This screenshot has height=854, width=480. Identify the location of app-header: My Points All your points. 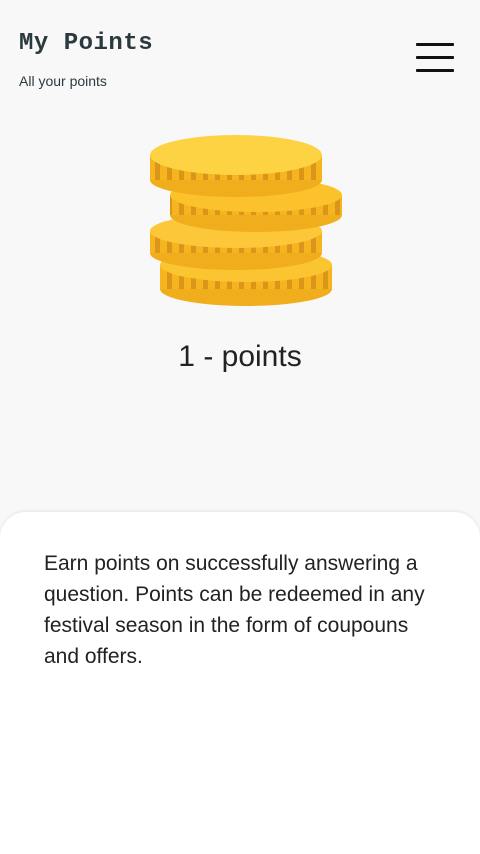
(240, 55).